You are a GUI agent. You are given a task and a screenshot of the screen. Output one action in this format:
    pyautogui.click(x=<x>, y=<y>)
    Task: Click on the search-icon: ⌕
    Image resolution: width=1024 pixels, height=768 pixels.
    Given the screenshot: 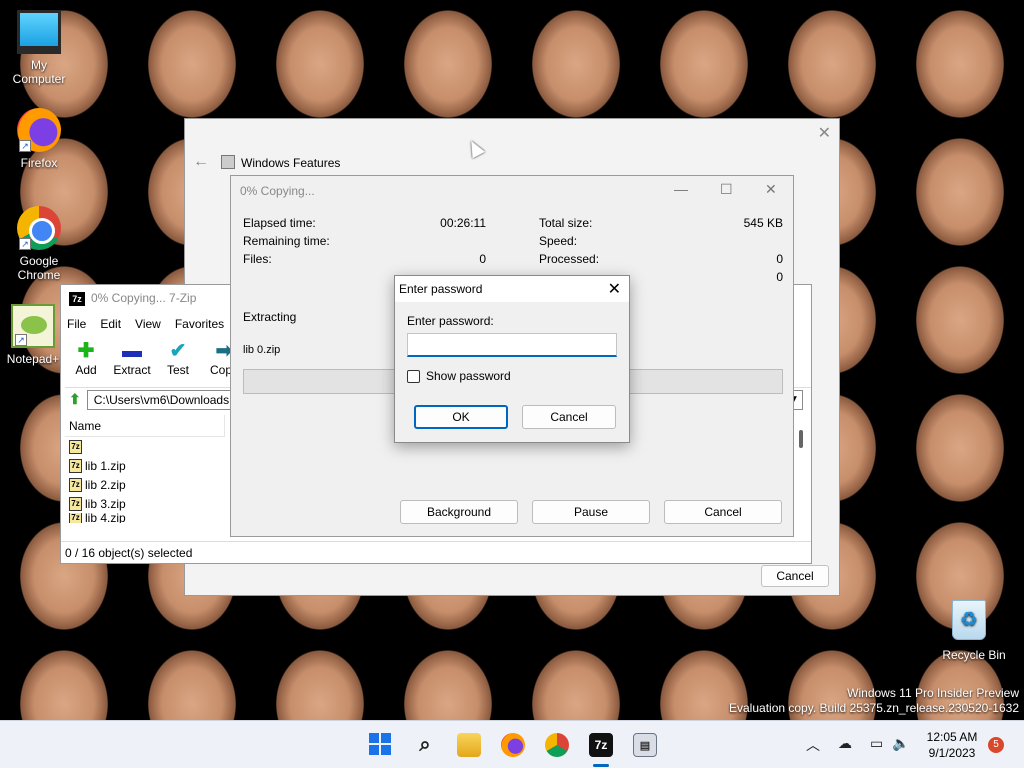 What is the action you would take?
    pyautogui.click(x=425, y=745)
    